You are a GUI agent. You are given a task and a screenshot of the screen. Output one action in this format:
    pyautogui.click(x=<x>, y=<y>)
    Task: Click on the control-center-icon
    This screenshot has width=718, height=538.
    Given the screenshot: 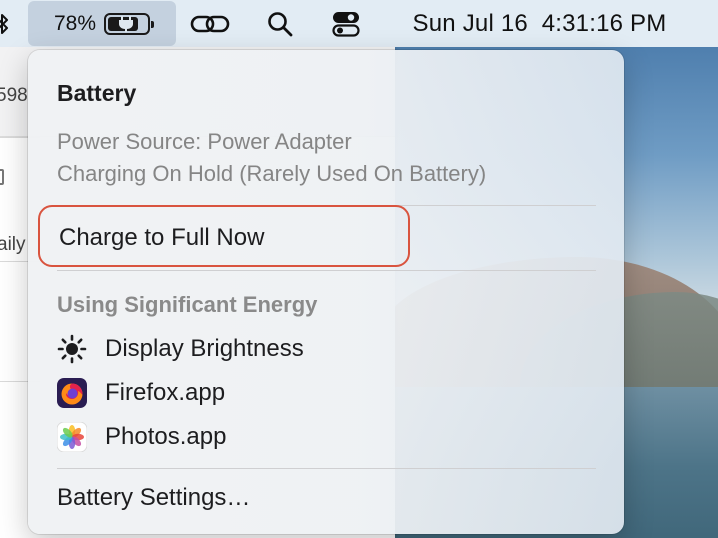 What is the action you would take?
    pyautogui.click(x=346, y=23)
    